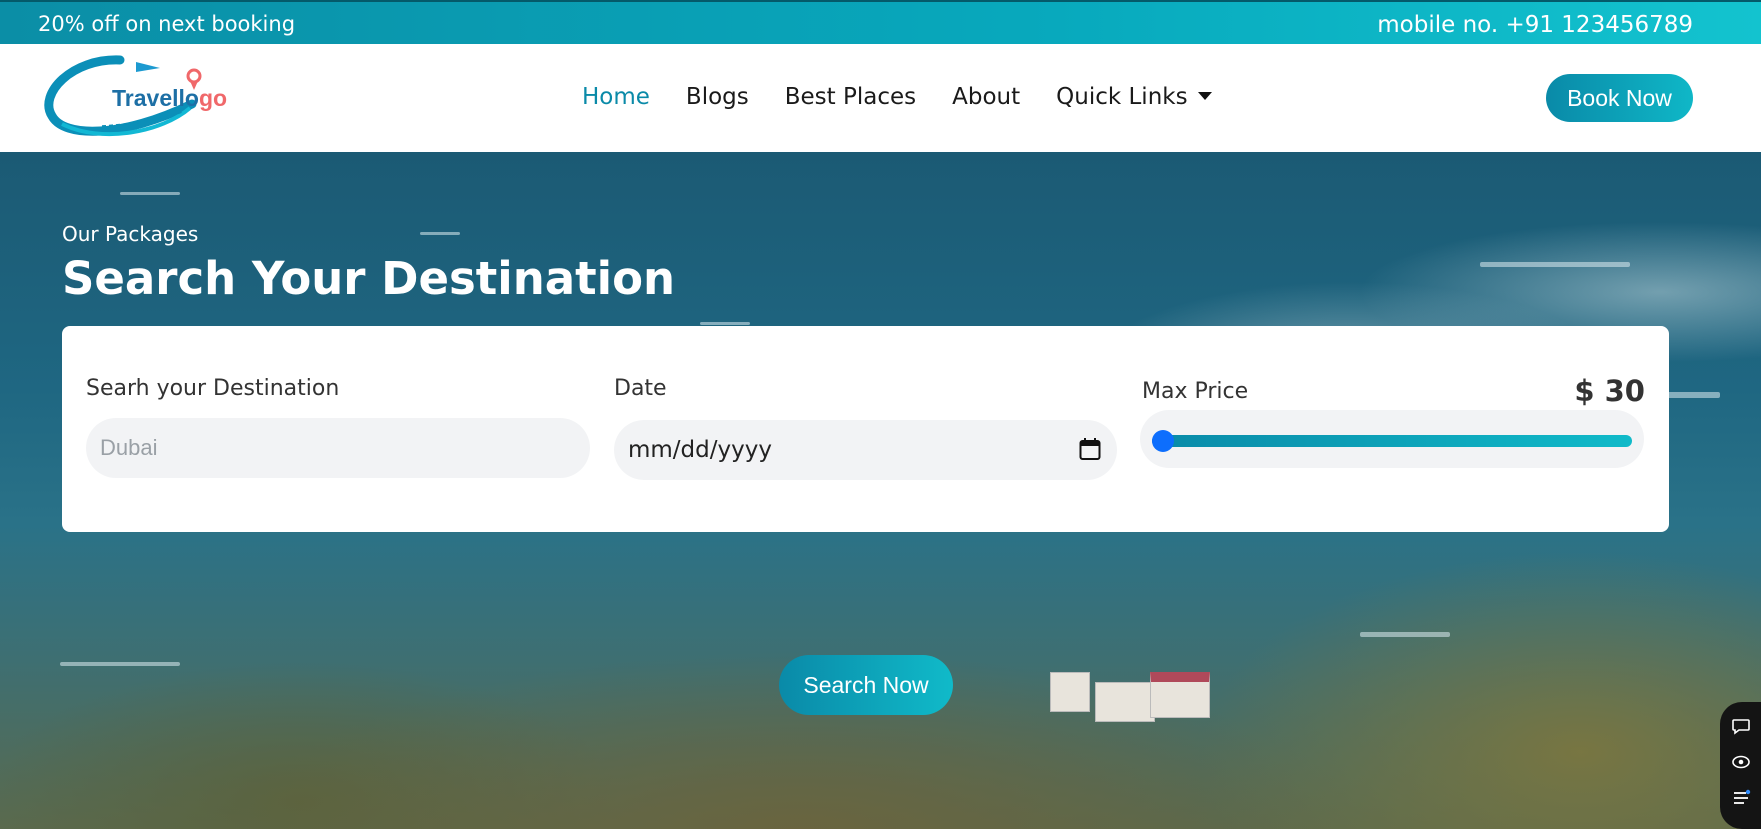 This screenshot has height=829, width=1761. What do you see at coordinates (213, 388) in the screenshot?
I see `destination-label: Searh your Destination` at bounding box center [213, 388].